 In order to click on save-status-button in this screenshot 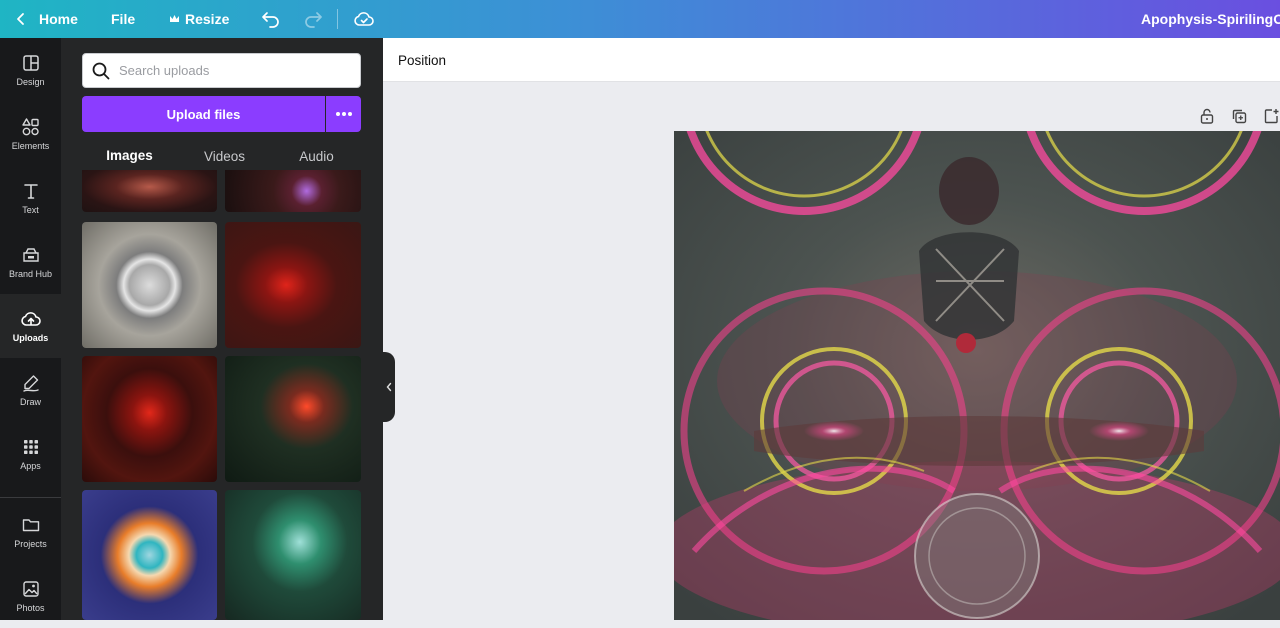, I will do `click(364, 19)`.